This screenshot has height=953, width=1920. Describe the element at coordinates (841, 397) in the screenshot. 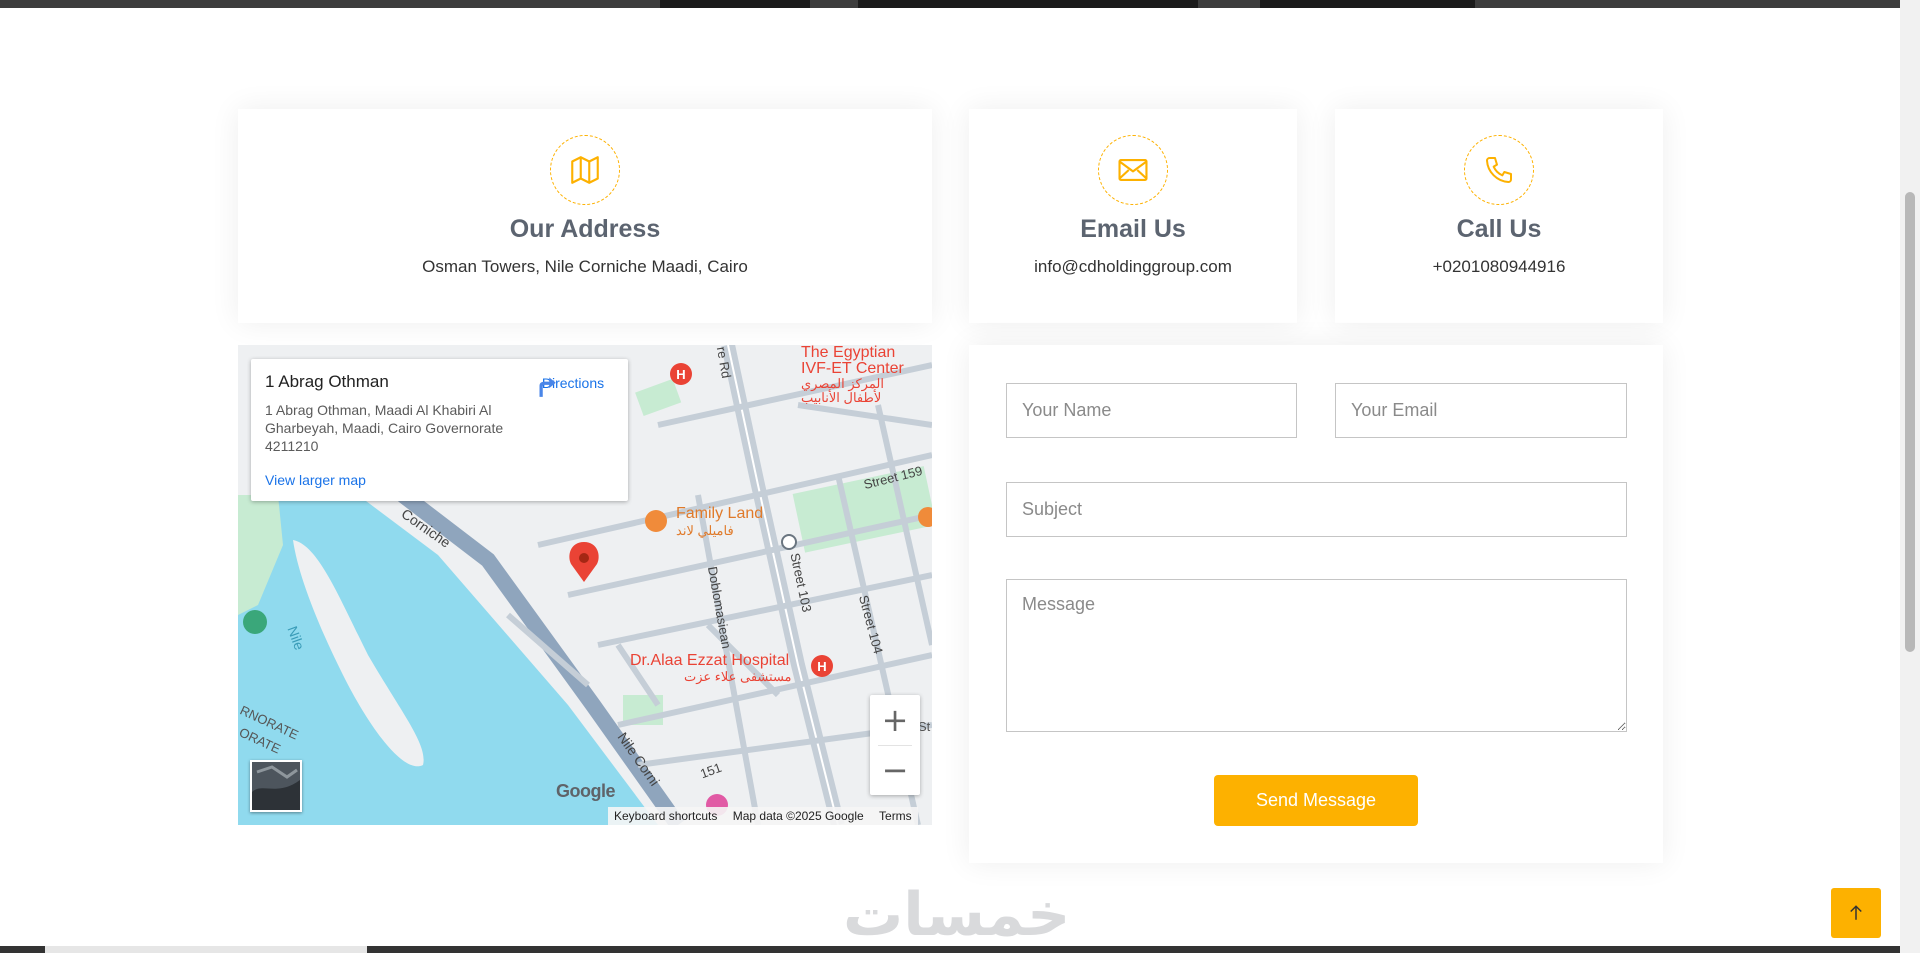

I see `map-label-poi: لأطفال الأنابيب` at that location.